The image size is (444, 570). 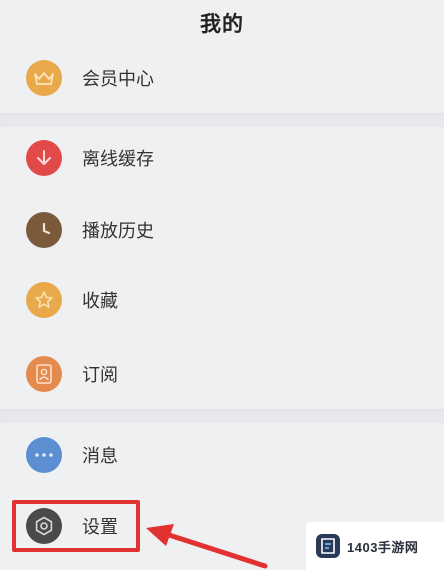 I want to click on page-title: 我的, so click(x=222, y=24).